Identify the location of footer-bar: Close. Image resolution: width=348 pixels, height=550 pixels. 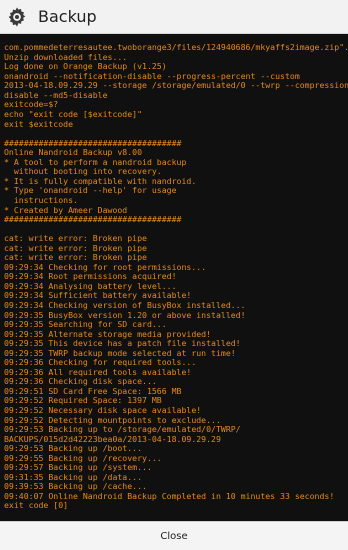
(174, 535).